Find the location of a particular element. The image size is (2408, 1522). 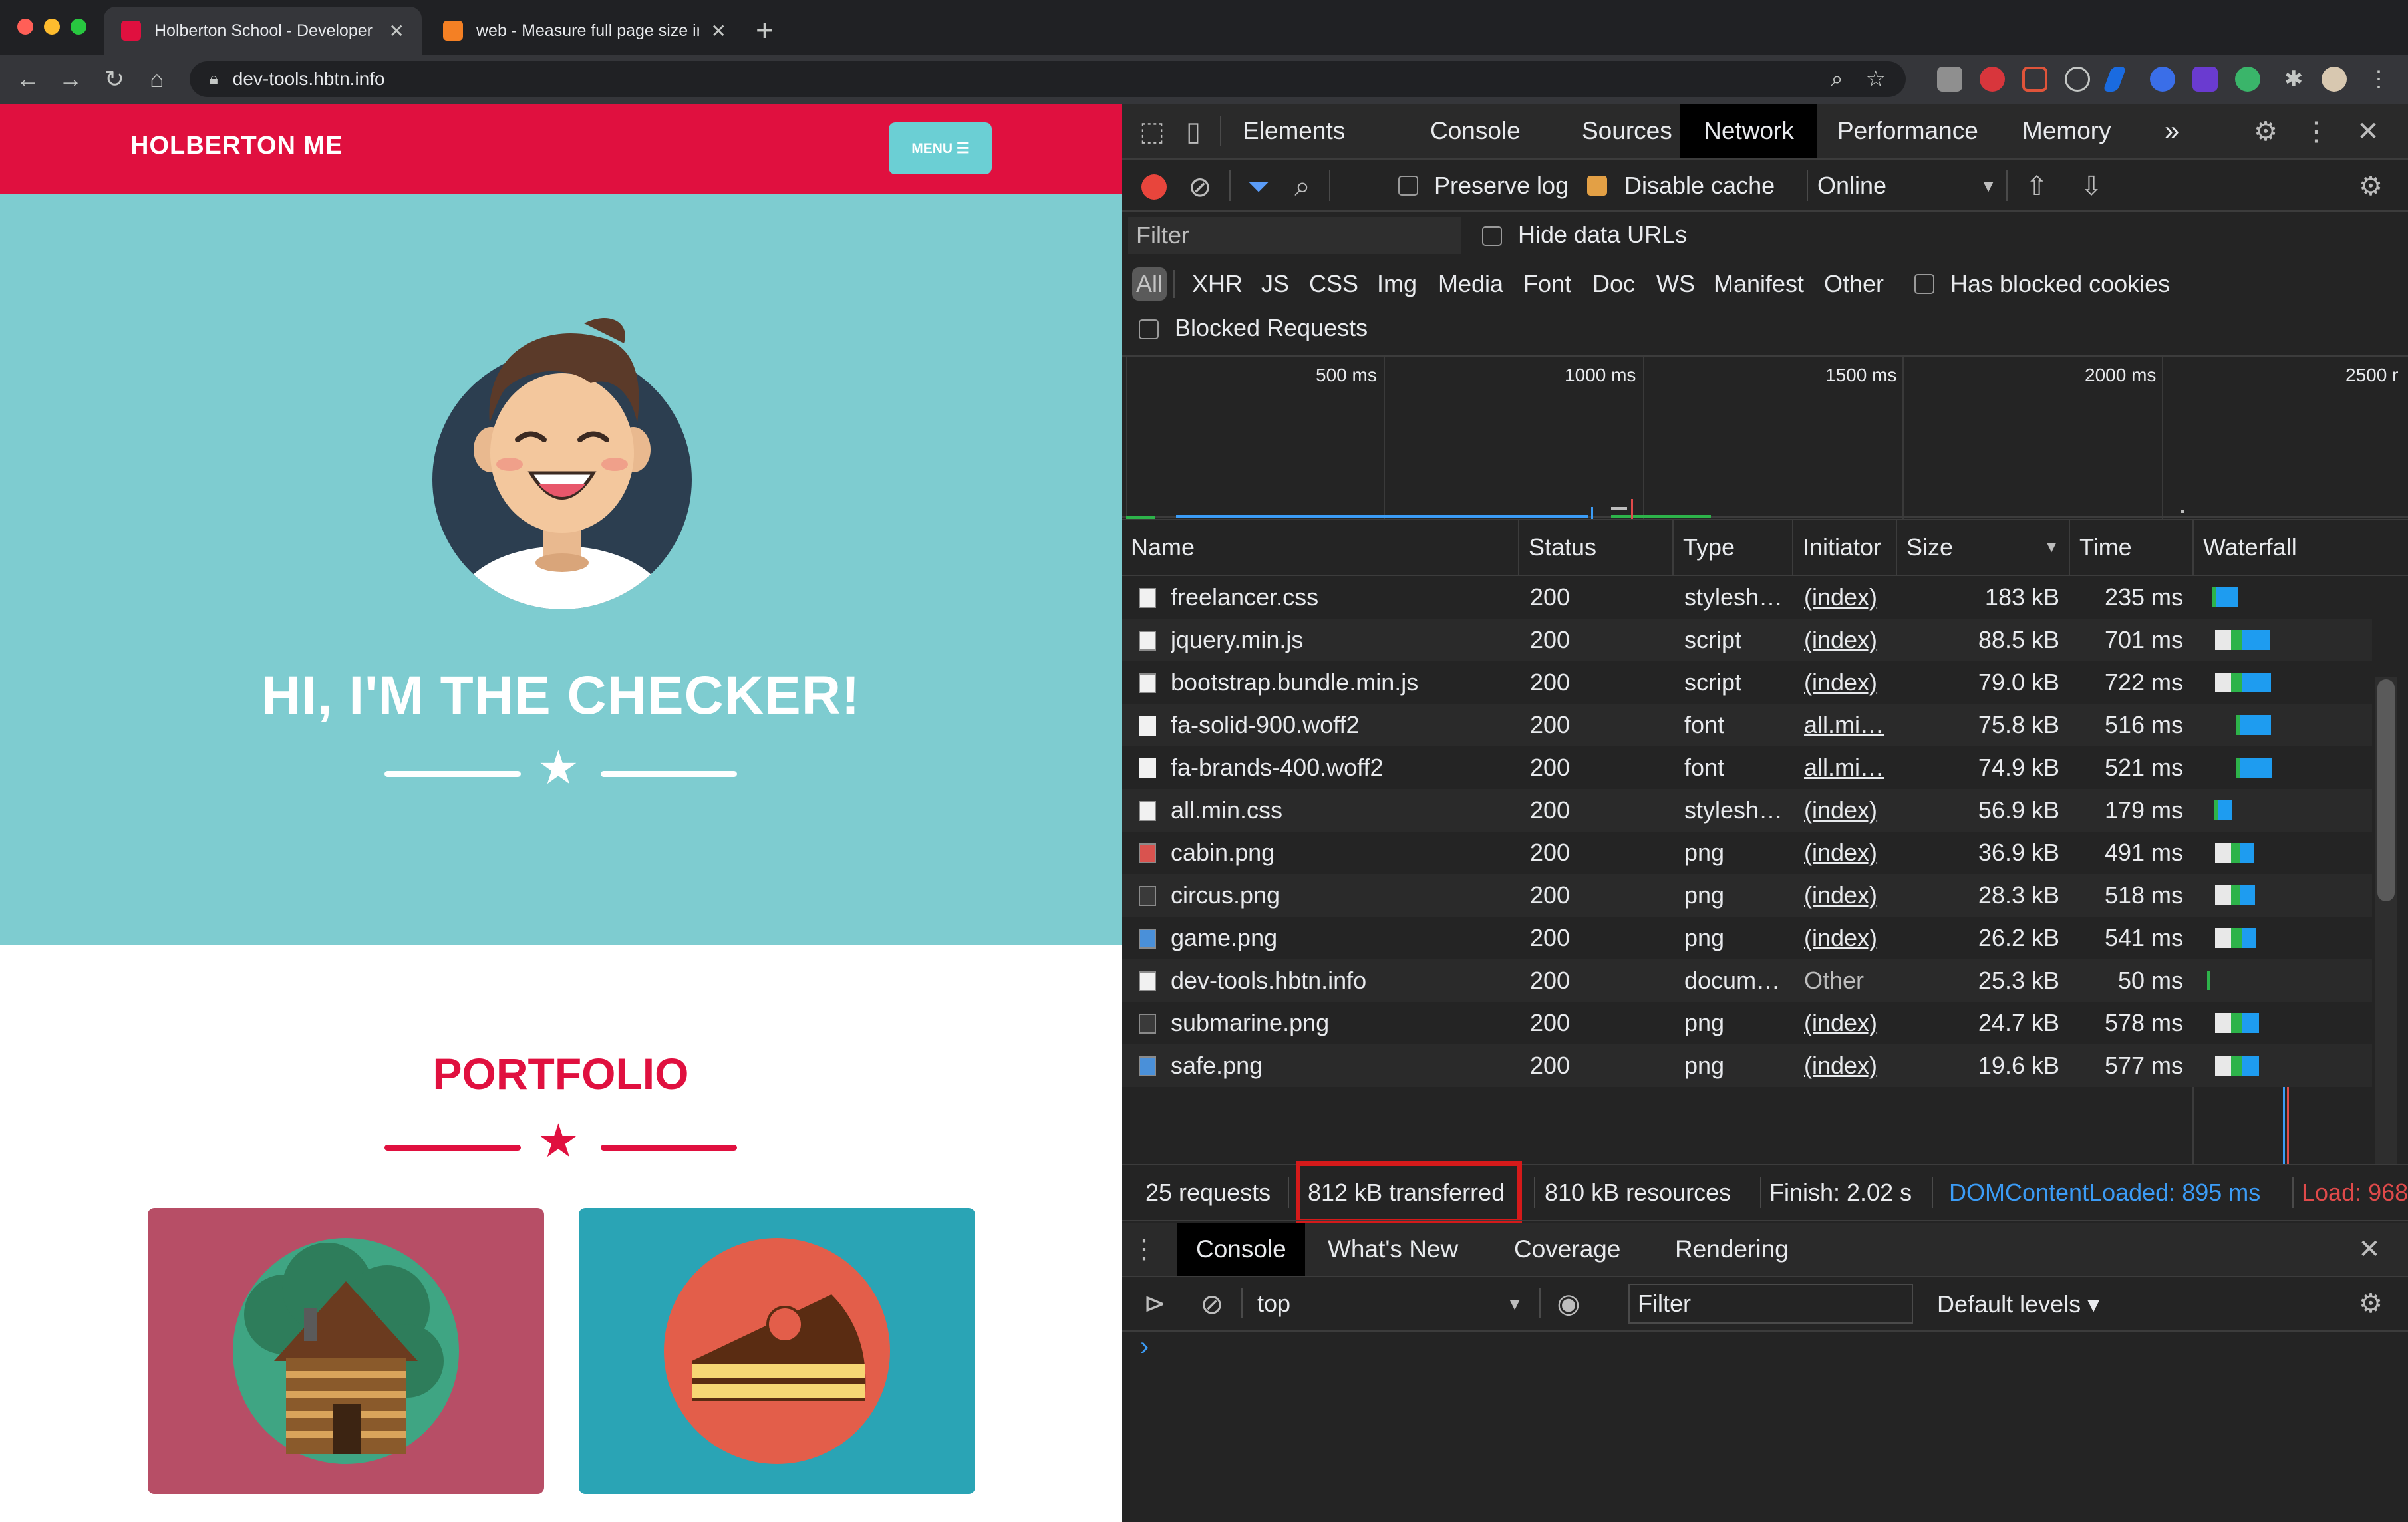

log-levels-select: Default levels ▾ is located at coordinates (2018, 1304).